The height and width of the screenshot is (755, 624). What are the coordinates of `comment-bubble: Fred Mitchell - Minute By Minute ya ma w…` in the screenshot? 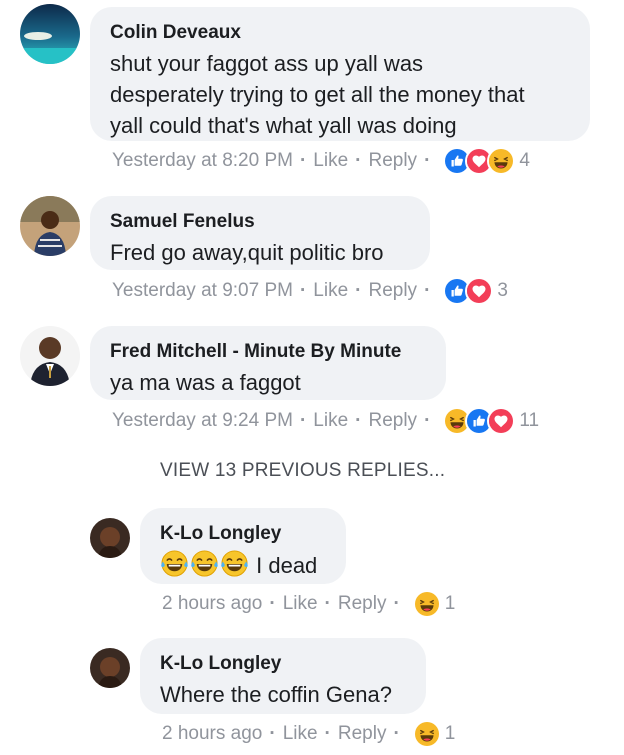 It's located at (268, 363).